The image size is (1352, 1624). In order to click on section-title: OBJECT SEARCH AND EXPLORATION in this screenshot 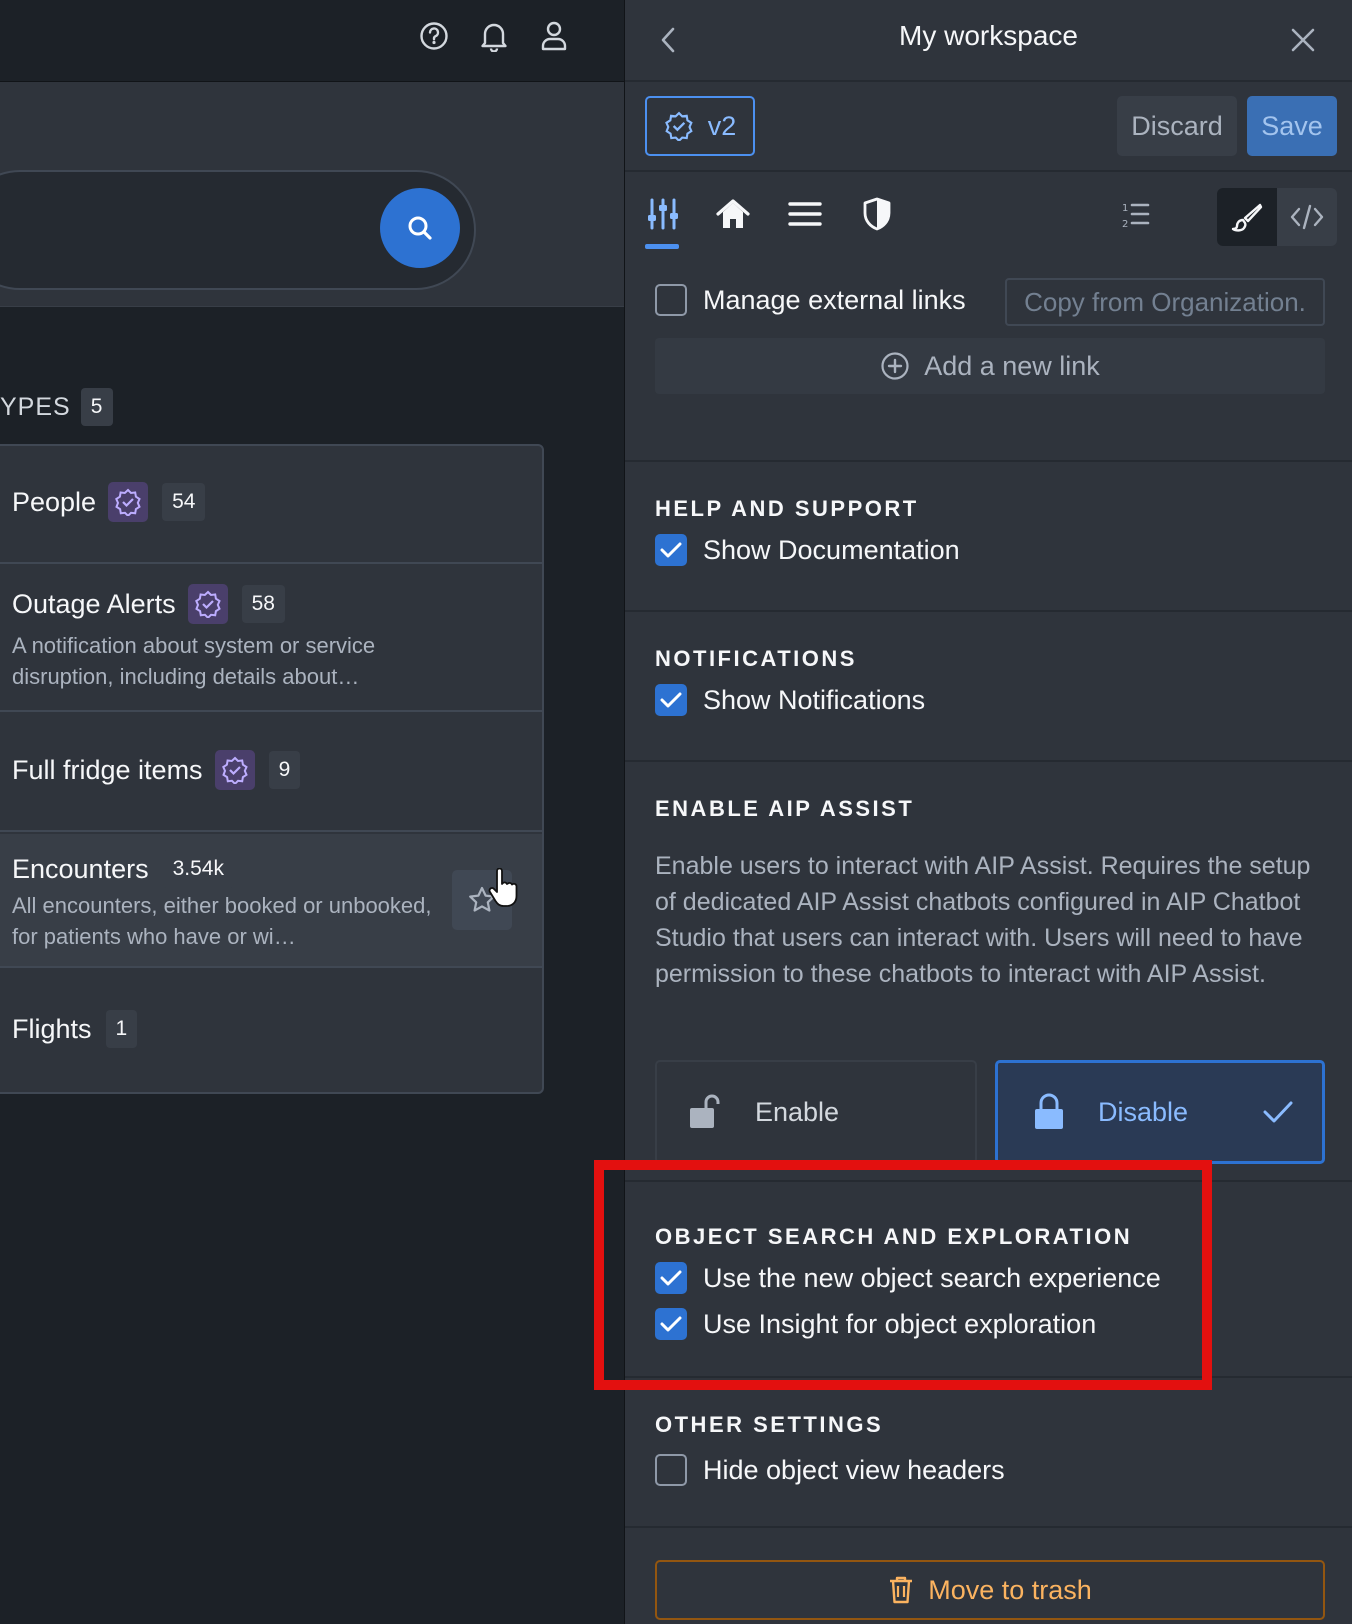, I will do `click(894, 1236)`.